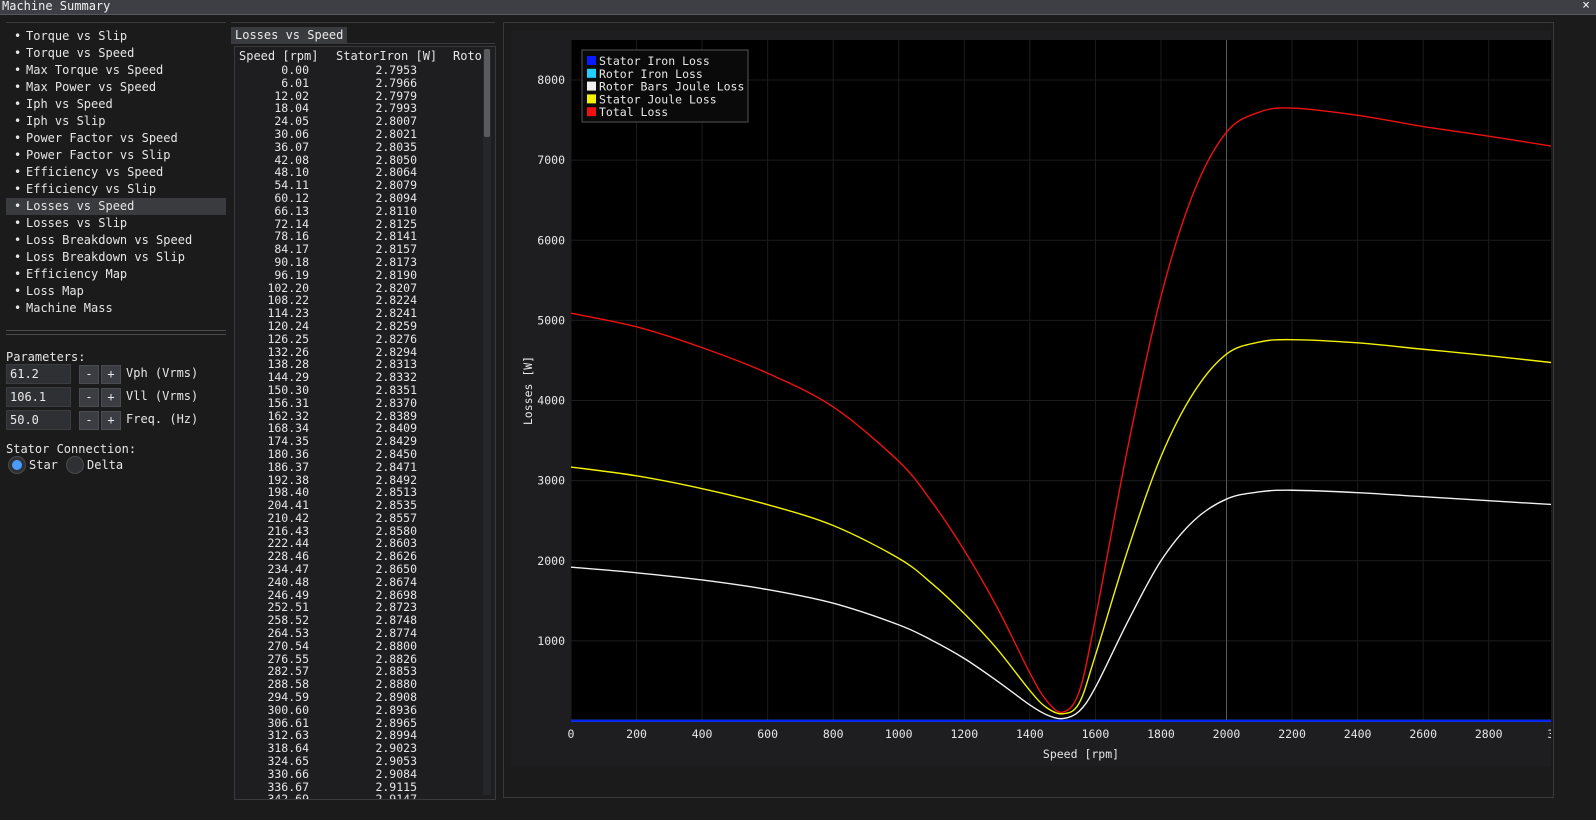 The height and width of the screenshot is (820, 1596). Describe the element at coordinates (359, 198) in the screenshot. I see `table-row: 60.12 2.8094` at that location.